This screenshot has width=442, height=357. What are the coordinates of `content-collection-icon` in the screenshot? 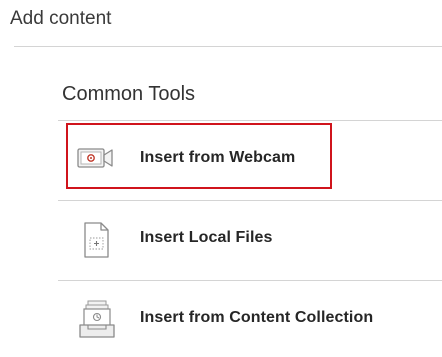 It's located at (96, 319).